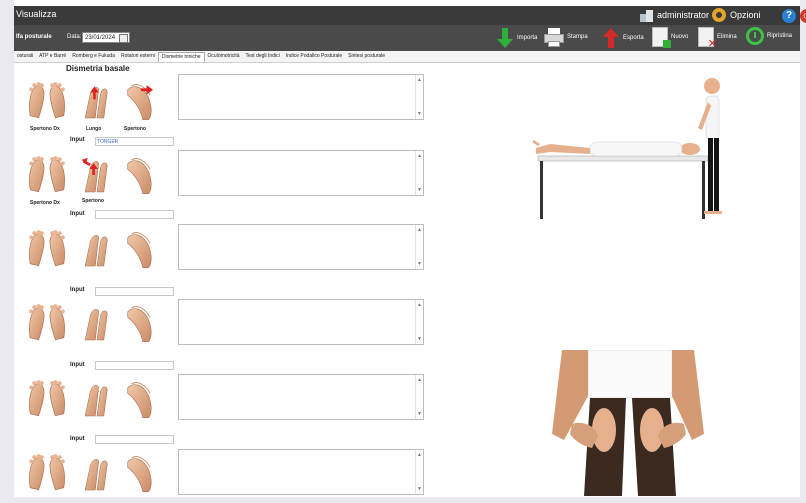 The width and height of the screenshot is (806, 503). I want to click on notes-textarea-2: ▲ ▼, so click(301, 173).